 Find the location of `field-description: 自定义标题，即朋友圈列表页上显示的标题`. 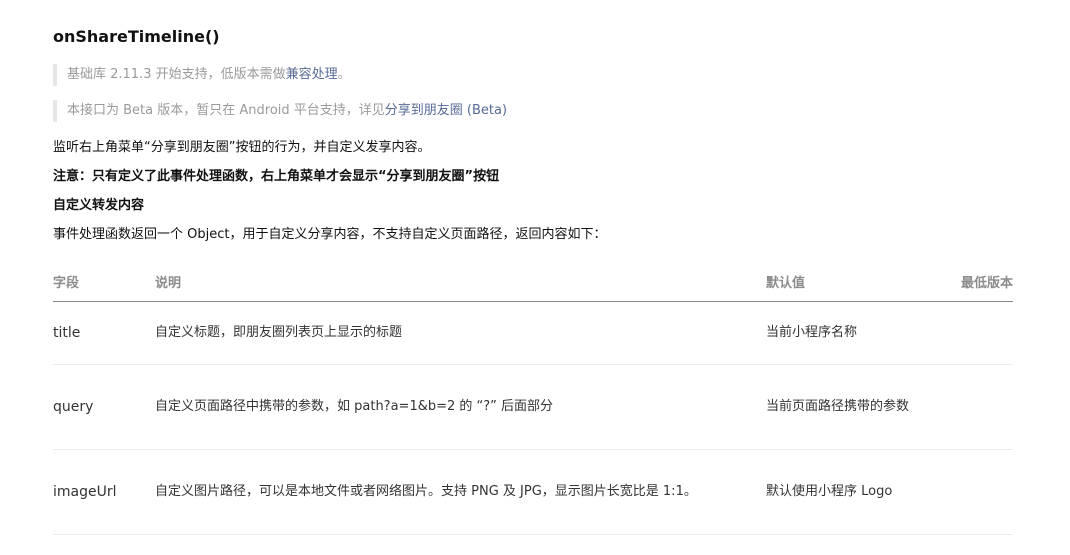

field-description: 自定义标题，即朋友圈列表页上显示的标题 is located at coordinates (279, 332).